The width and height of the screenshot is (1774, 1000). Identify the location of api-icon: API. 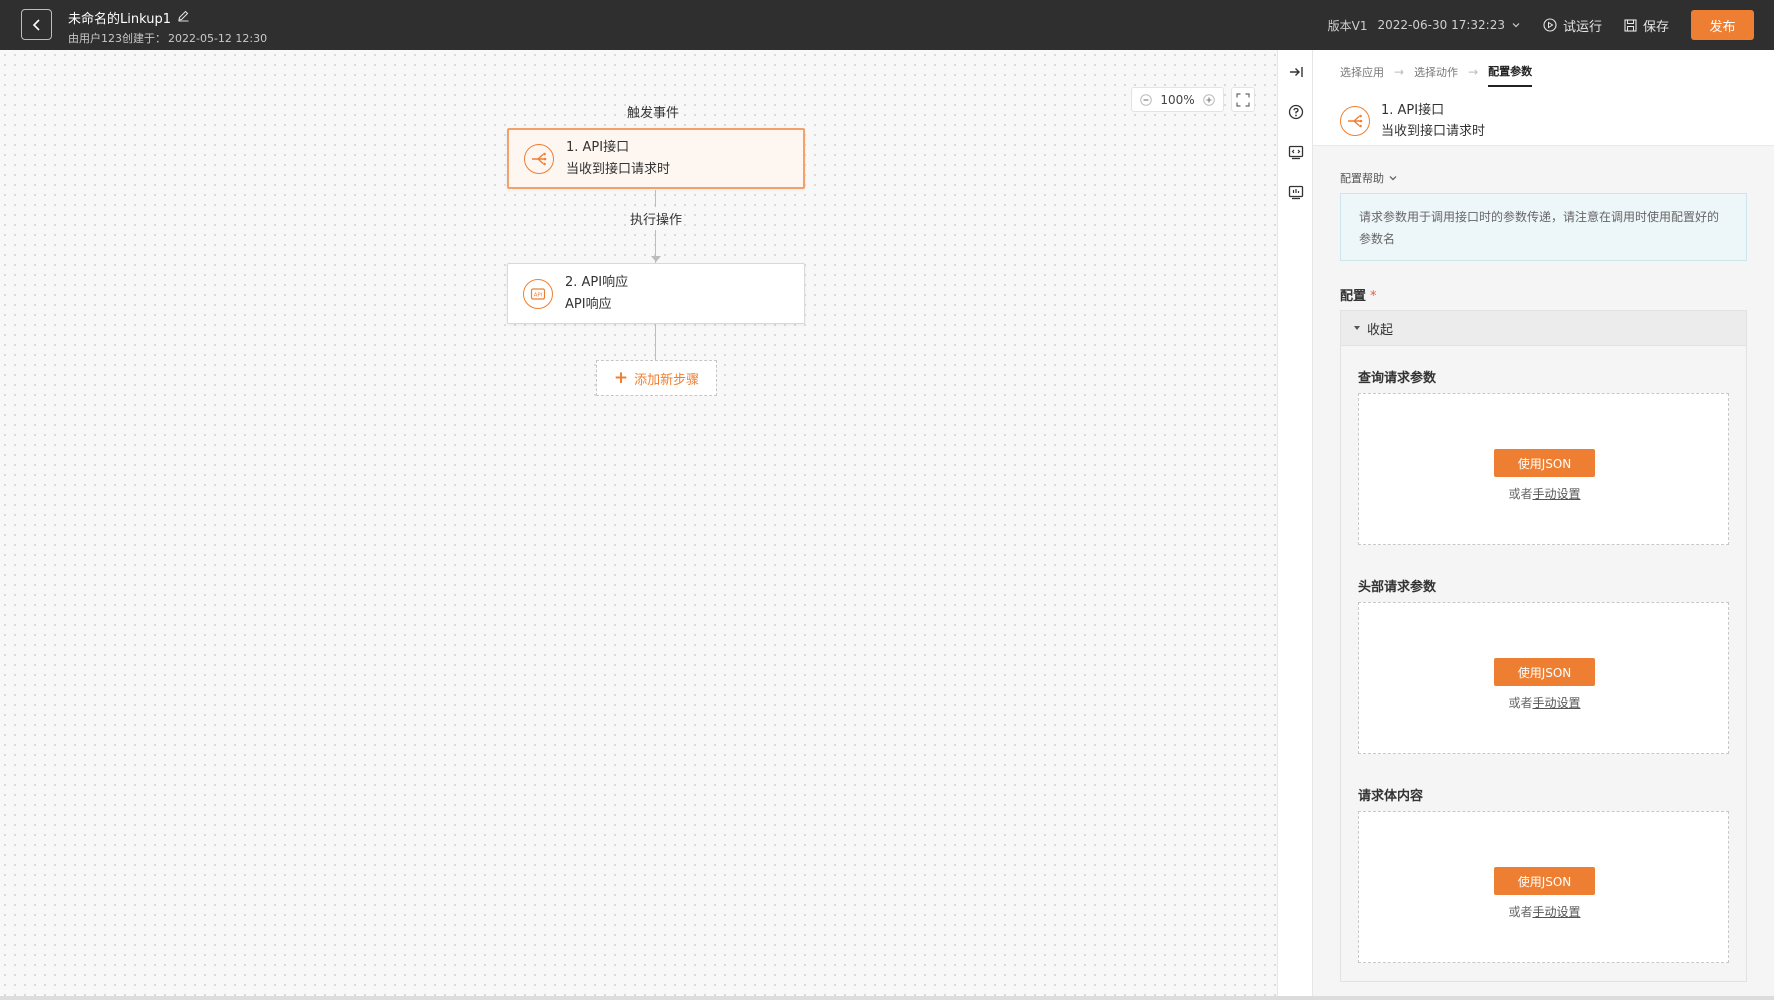
(538, 293).